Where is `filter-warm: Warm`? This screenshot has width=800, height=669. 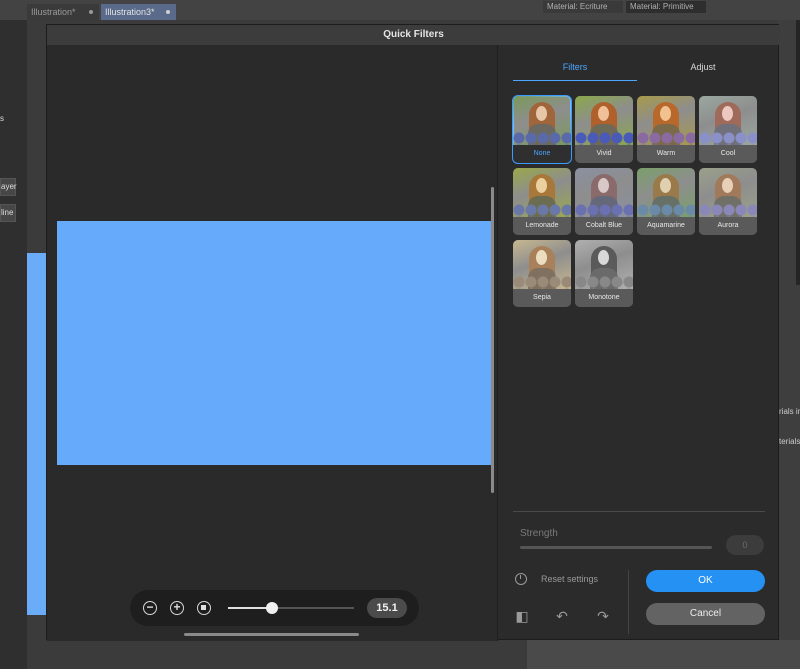 filter-warm: Warm is located at coordinates (666, 129).